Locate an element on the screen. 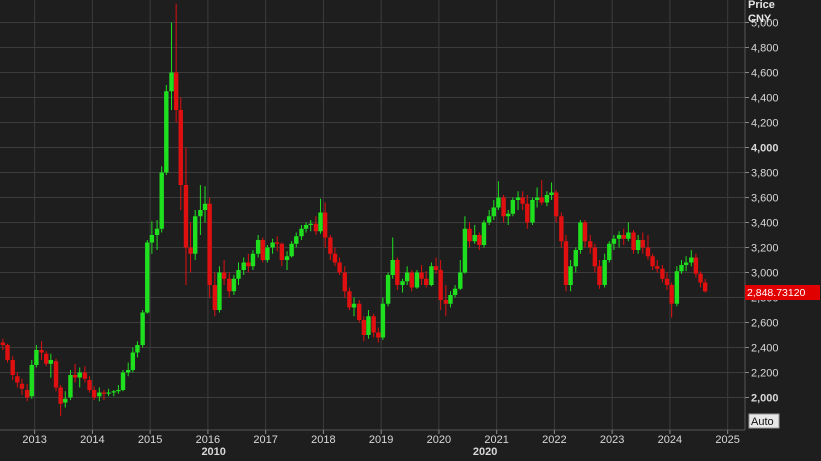 The width and height of the screenshot is (821, 461). x-tick-label: 2023 is located at coordinates (612, 440).